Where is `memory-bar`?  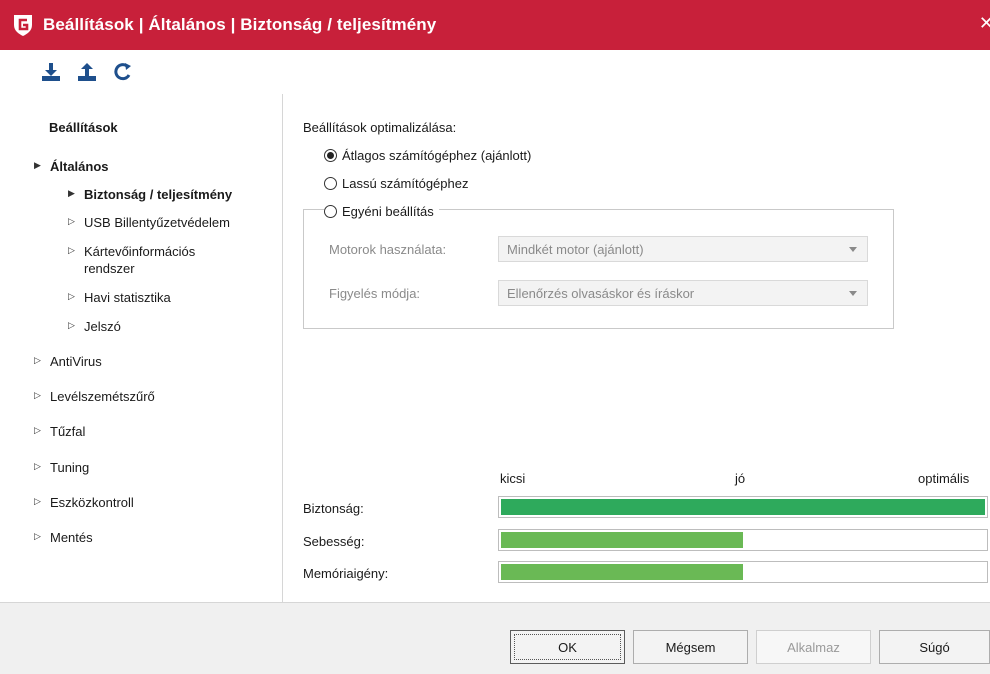
memory-bar is located at coordinates (743, 572).